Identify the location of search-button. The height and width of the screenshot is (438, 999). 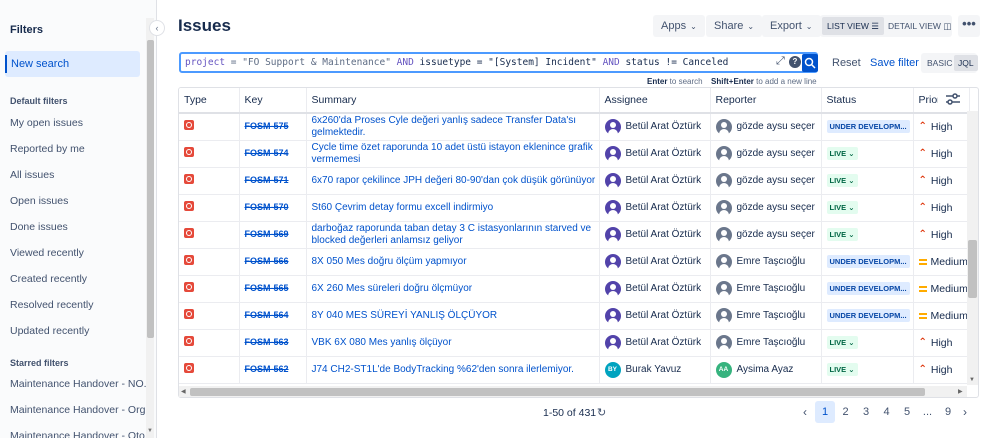
(810, 63).